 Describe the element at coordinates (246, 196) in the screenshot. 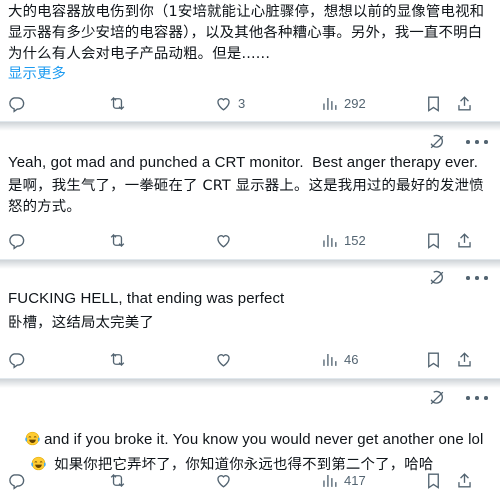

I see `reply-2-translated-text: 是啊，我生气了，一拳砸在了 CRT 显示器上。这是我用过的最好的发泄愤怒的方式。` at that location.